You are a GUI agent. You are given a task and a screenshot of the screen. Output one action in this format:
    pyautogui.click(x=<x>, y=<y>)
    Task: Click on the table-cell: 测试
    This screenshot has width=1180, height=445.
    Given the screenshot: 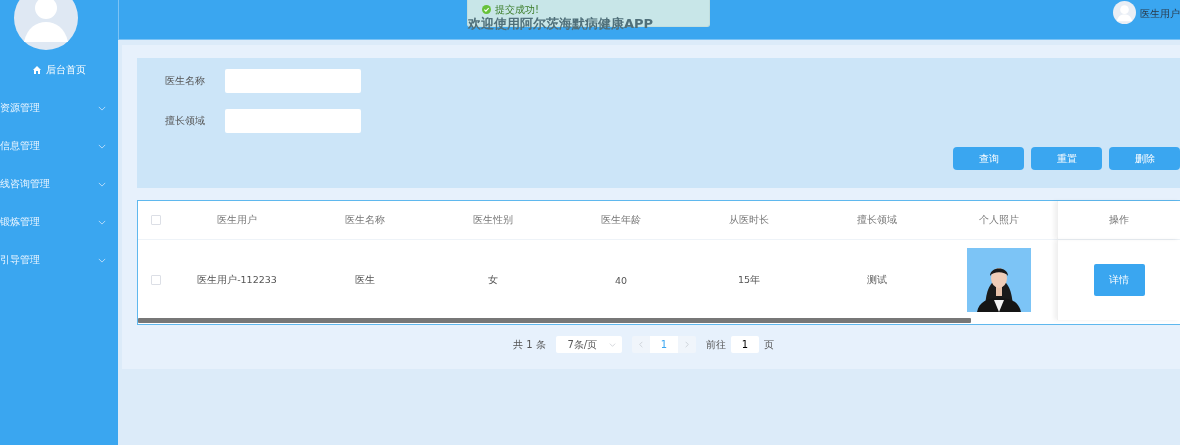 What is the action you would take?
    pyautogui.click(x=877, y=280)
    